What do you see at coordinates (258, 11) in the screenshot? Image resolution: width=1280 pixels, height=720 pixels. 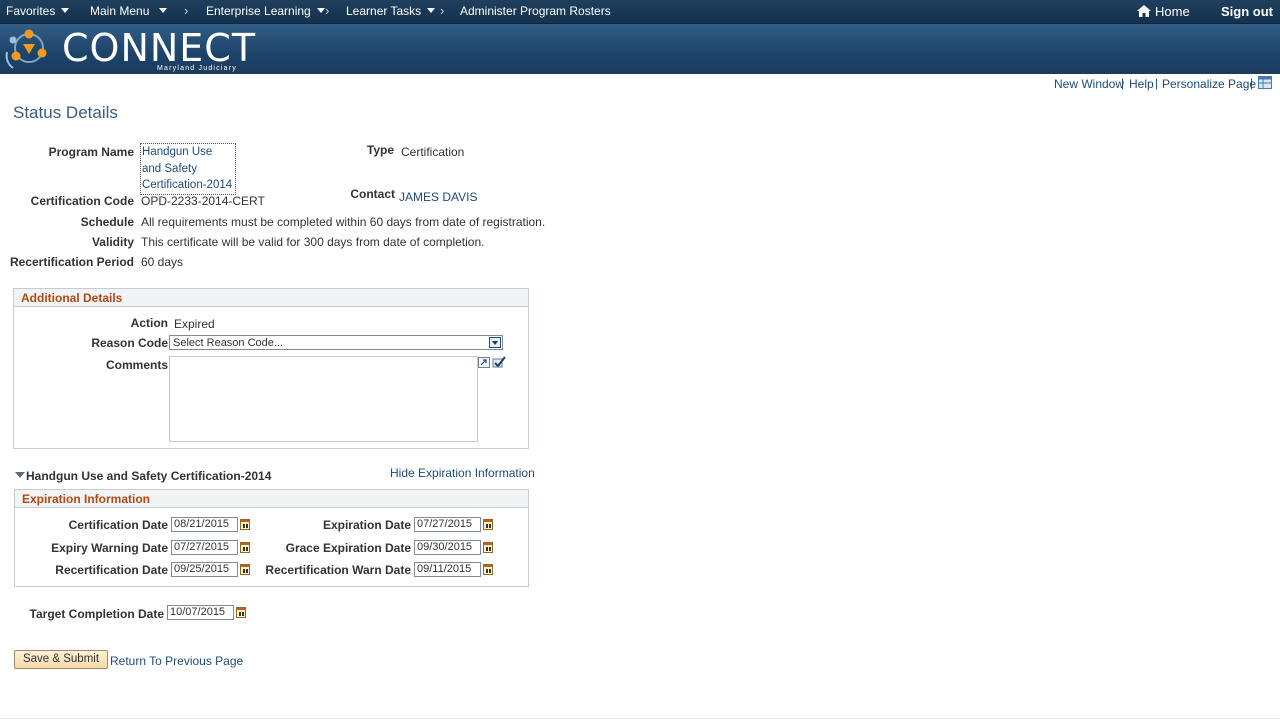 I see `enterprise-learning-label: Enterprise Learning` at bounding box center [258, 11].